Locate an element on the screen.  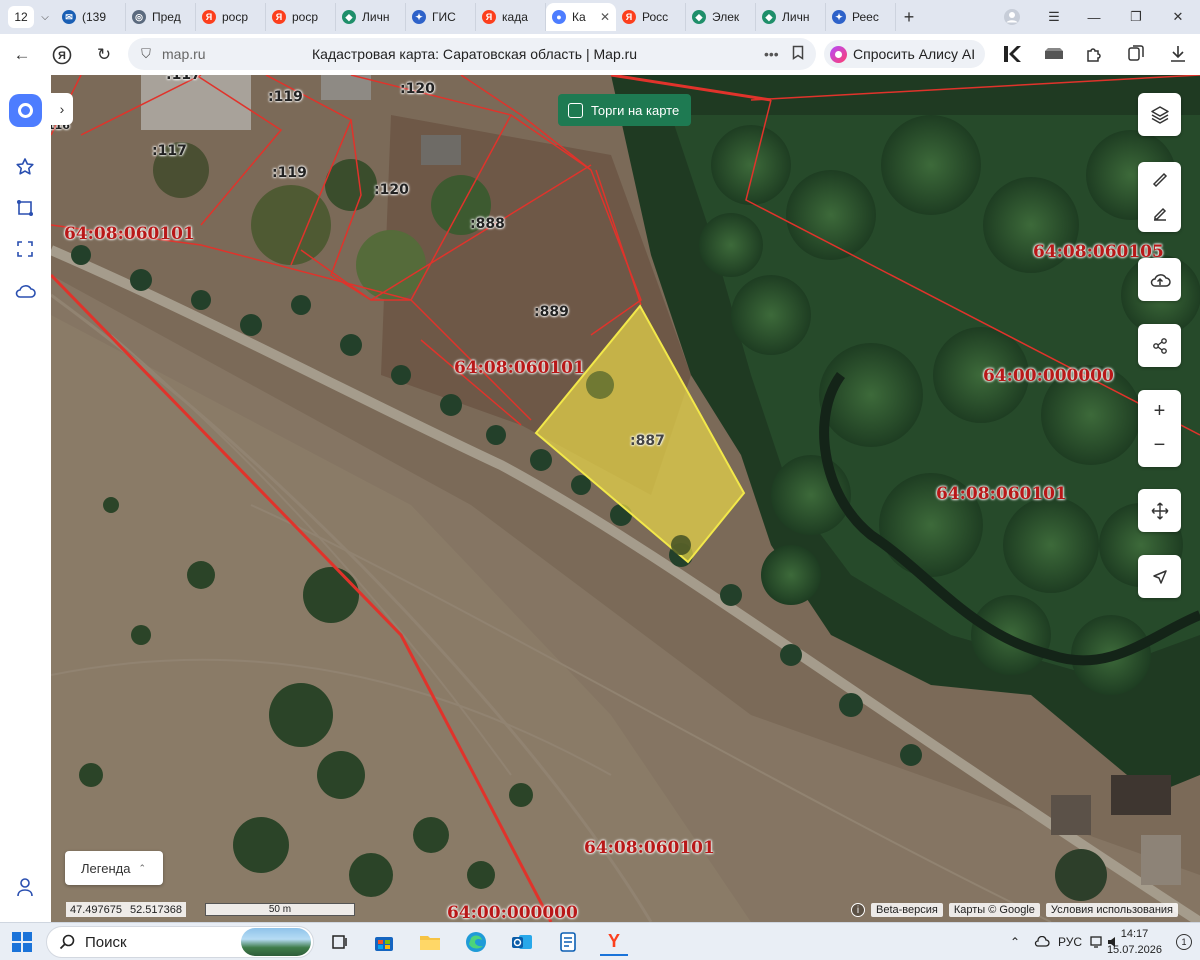
tray-chevron-icon: ⌃ is located at coordinates (1015, 941).